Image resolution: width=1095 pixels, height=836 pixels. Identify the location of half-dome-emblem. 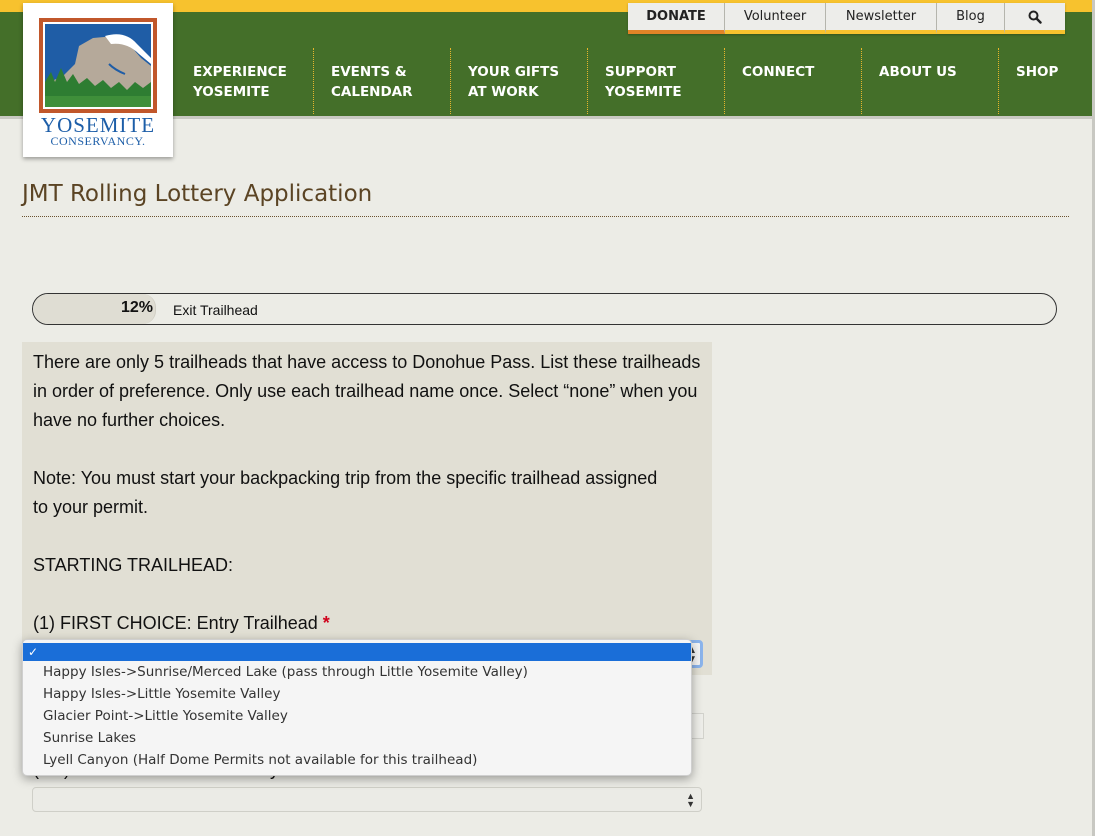
(98, 65).